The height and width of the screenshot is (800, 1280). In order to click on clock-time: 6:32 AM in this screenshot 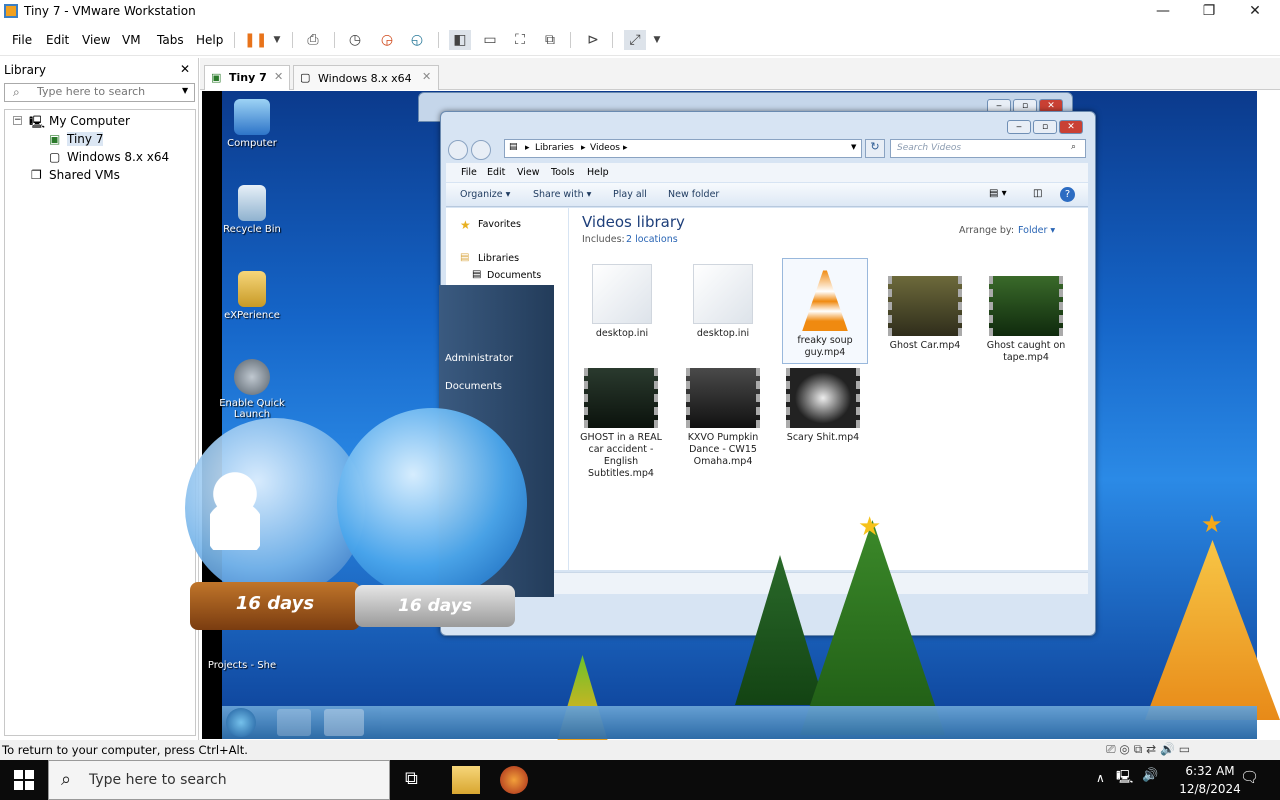, I will do `click(1210, 771)`.